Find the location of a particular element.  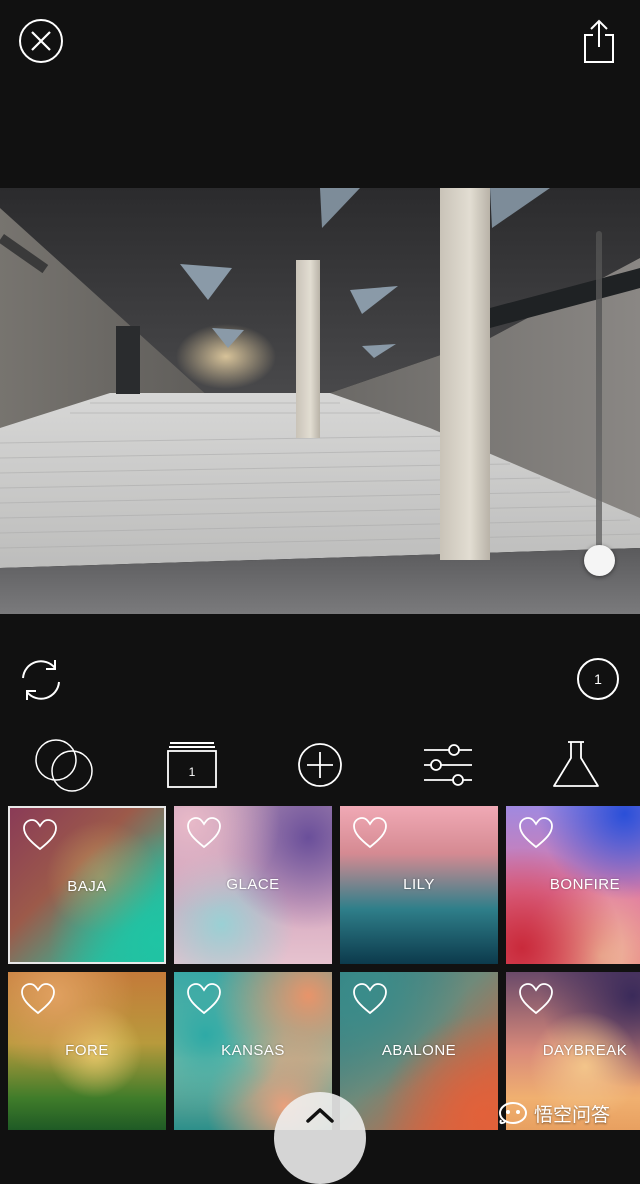

watermark-logo-icon is located at coordinates (513, 1113).